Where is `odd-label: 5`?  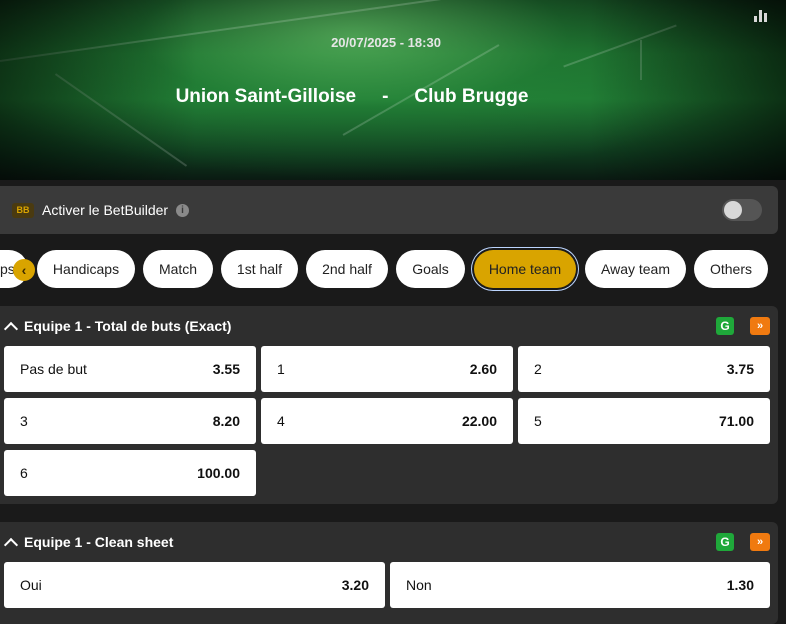 odd-label: 5 is located at coordinates (538, 421).